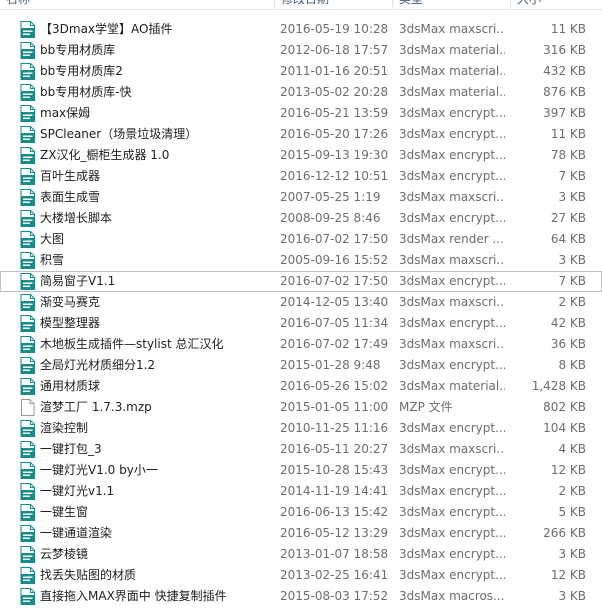 This screenshot has width=602, height=612. What do you see at coordinates (81, 71) in the screenshot?
I see `file-name: bb专用材质库2` at bounding box center [81, 71].